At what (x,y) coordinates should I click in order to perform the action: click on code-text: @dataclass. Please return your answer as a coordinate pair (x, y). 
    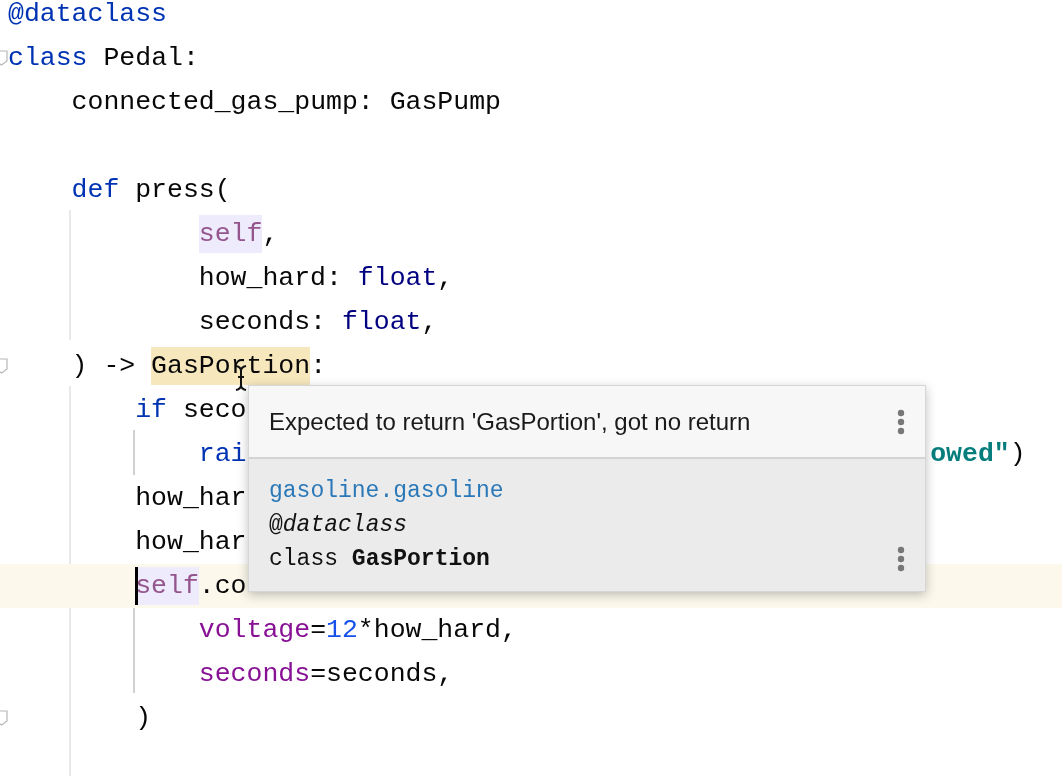
    Looking at the image, I should click on (88, 15).